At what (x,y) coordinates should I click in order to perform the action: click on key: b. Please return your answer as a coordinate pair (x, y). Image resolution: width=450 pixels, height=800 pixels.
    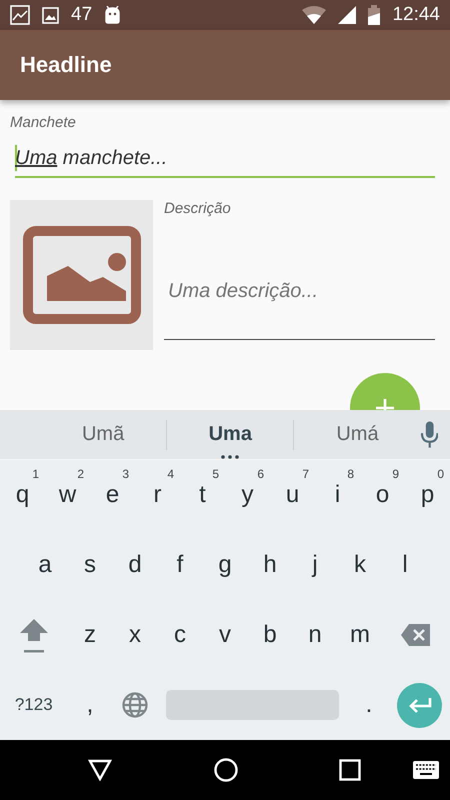
    Looking at the image, I should click on (270, 635).